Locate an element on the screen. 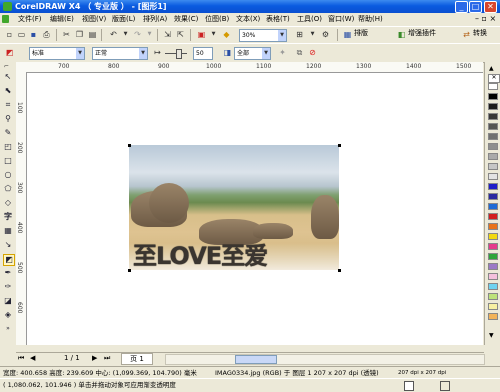 The image size is (500, 392). open-folder-icon: ▭ is located at coordinates (21, 34).